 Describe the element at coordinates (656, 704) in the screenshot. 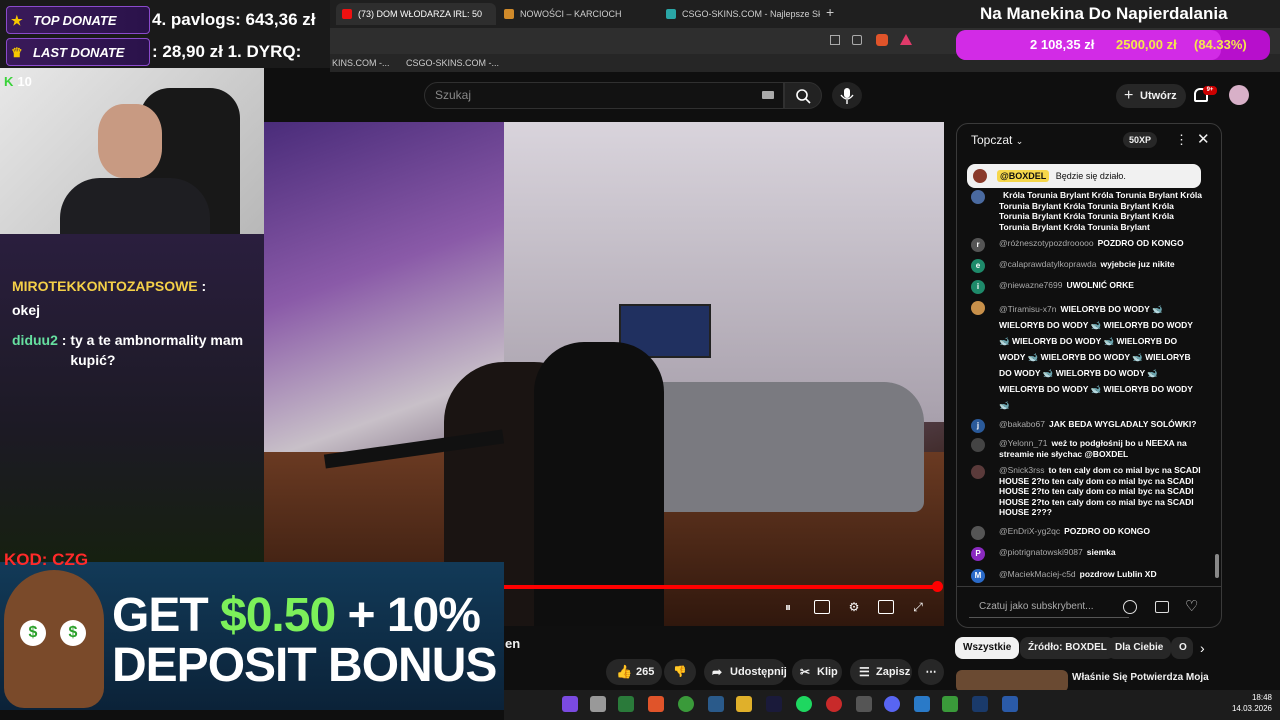

I see `brave-icon` at that location.